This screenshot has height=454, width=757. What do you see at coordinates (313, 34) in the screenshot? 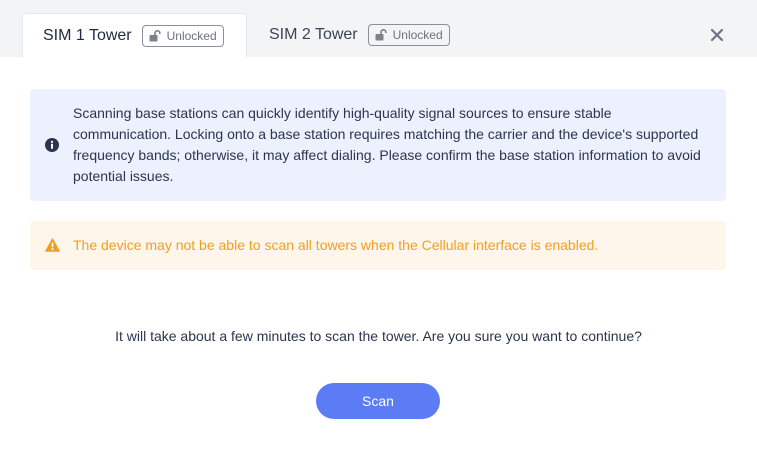
I see `tab-label: SIM 2 Tower` at bounding box center [313, 34].